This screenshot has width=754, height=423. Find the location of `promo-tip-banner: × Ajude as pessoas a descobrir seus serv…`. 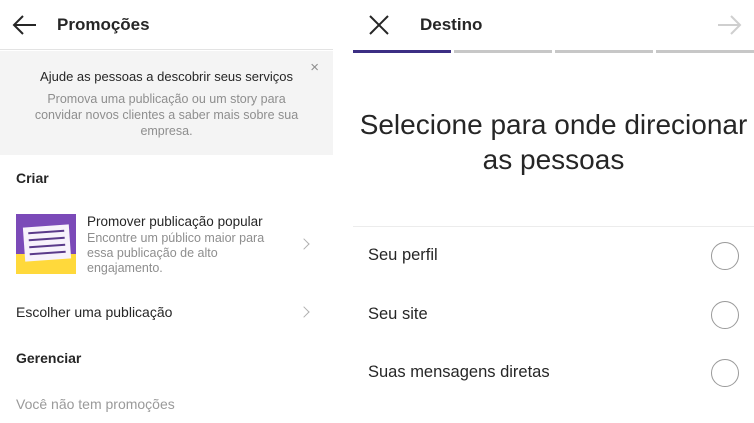

promo-tip-banner: × Ajude as pessoas a descobrir seus serv… is located at coordinates (166, 103).